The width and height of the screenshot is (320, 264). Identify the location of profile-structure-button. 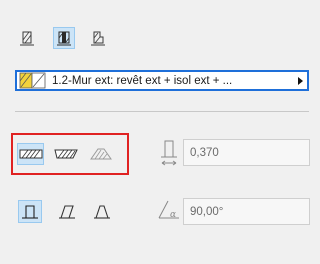
(98, 38).